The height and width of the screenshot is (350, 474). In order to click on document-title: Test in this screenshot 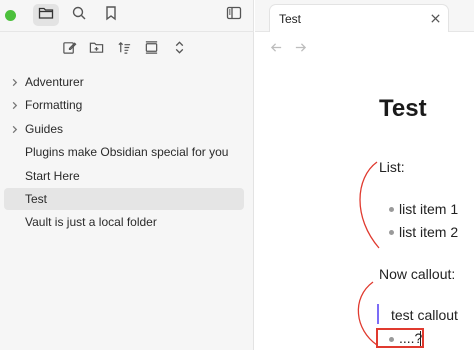, I will do `click(403, 108)`.